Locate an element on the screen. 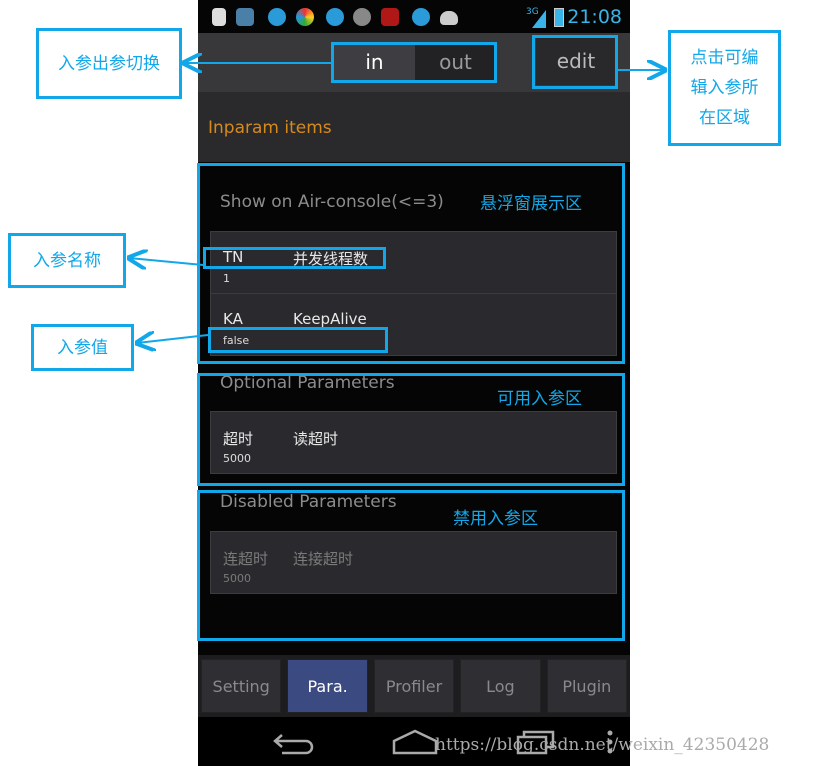 Image resolution: width=813 pixels, height=766 pixels. tab-setting: Setting is located at coordinates (241, 686).